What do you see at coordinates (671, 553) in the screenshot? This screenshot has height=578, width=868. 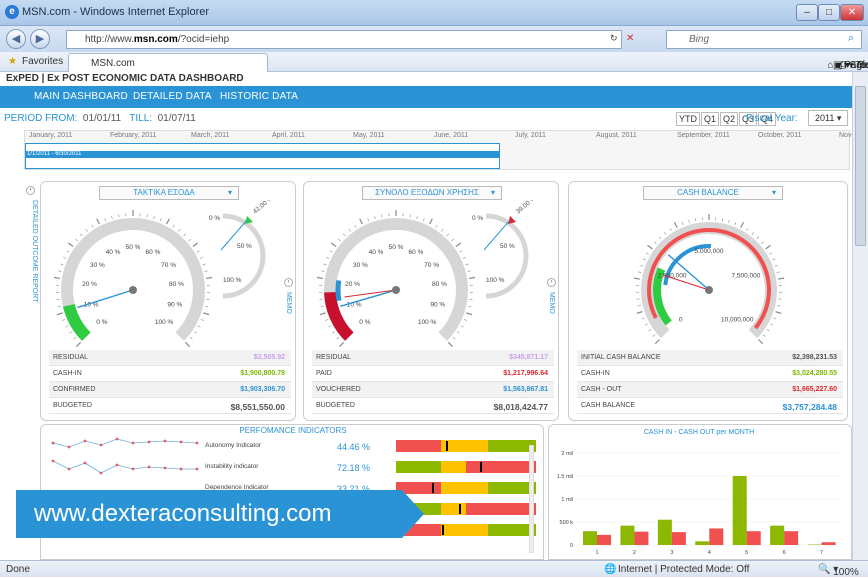 I see `x-tick-label: 3` at bounding box center [671, 553].